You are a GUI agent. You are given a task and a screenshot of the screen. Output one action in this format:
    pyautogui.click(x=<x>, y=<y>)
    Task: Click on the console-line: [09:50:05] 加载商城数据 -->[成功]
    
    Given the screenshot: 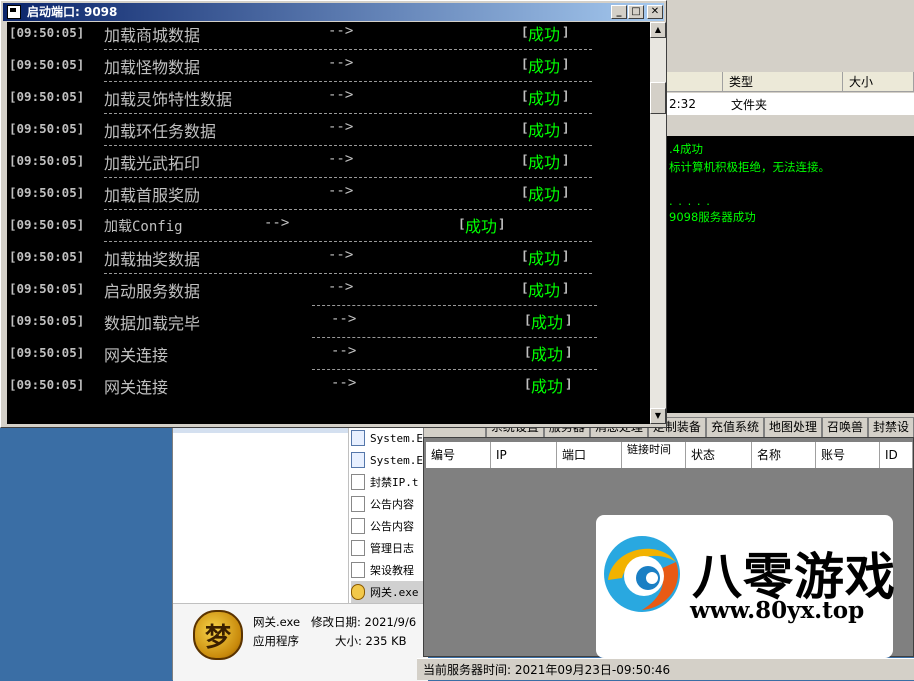 What is the action you would take?
    pyautogui.click(x=328, y=38)
    